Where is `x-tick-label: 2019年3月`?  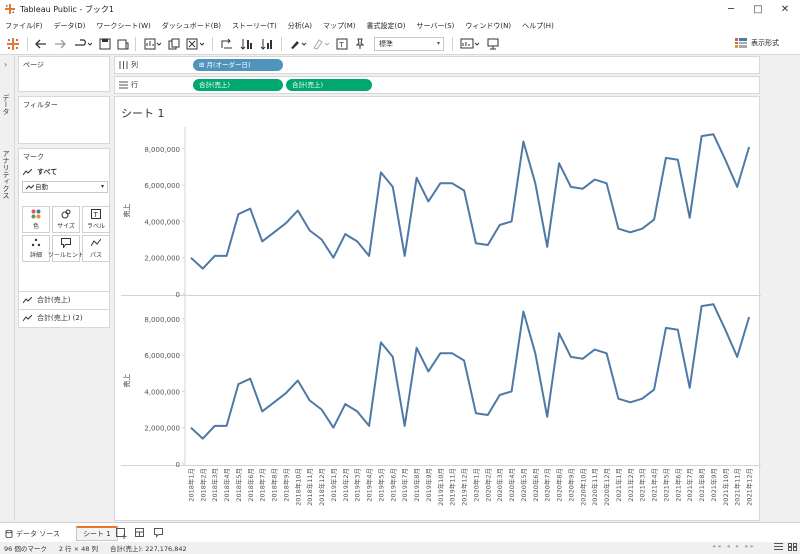
x-tick-label: 2019年3月 is located at coordinates (357, 485).